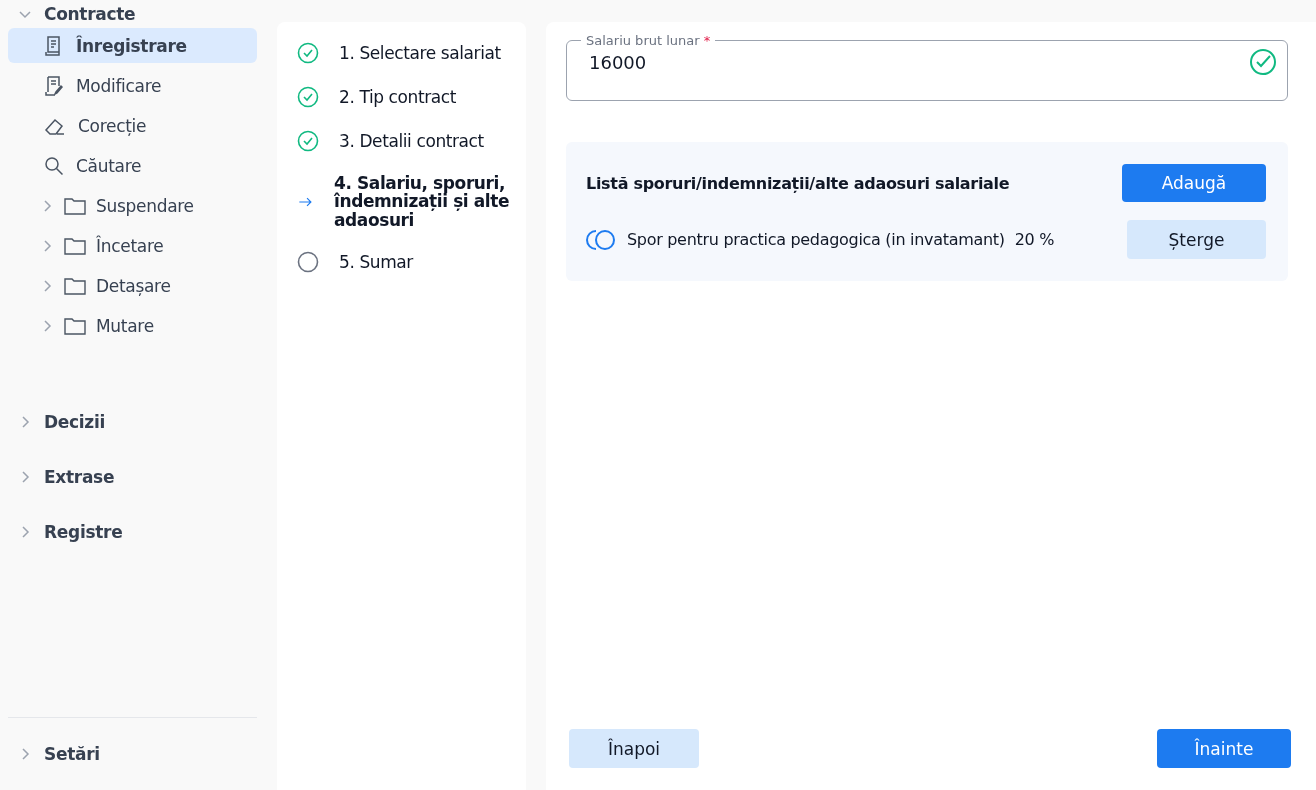  I want to click on document-edit-icon, so click(54, 85).